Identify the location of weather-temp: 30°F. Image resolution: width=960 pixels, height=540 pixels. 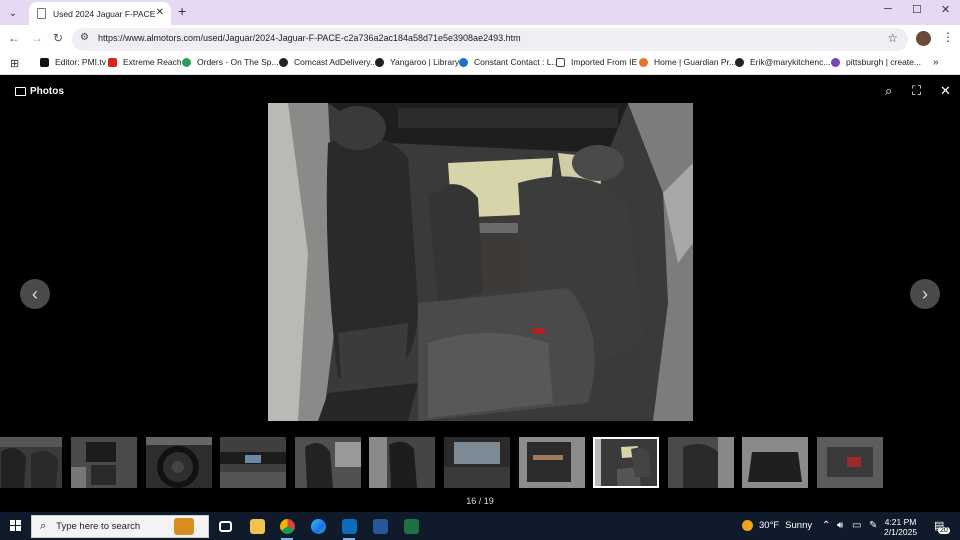
(769, 525).